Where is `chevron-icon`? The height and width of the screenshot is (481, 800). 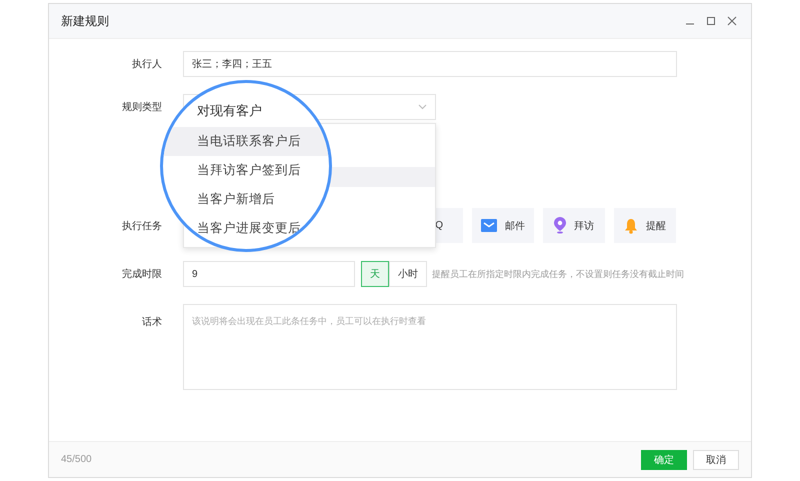
chevron-icon is located at coordinates (422, 107).